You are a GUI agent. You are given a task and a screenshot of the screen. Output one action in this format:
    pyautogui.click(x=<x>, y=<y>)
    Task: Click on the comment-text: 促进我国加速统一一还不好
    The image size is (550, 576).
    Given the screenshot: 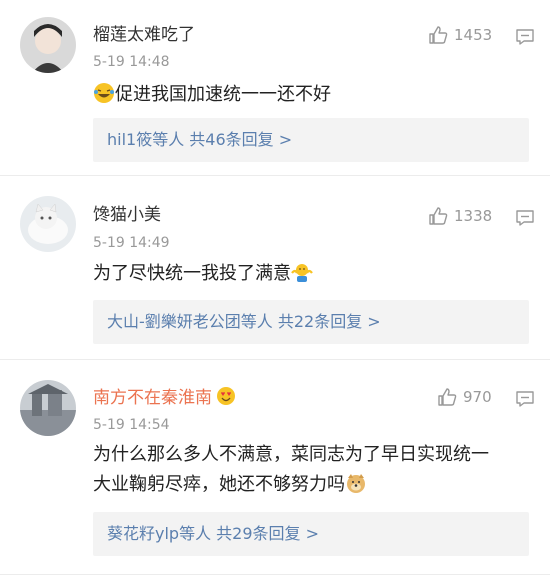 What is the action you would take?
    pyautogui.click(x=315, y=95)
    